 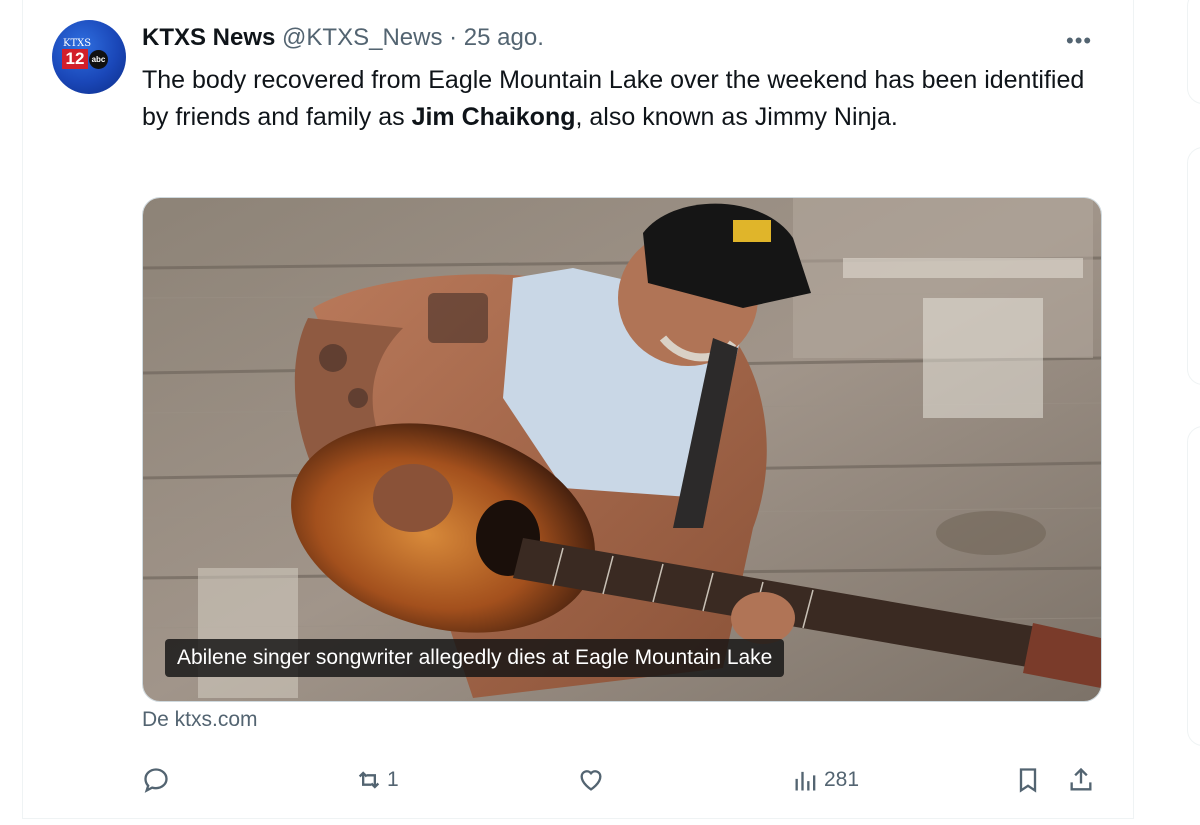 I want to click on author-avatar: KTXS 12 abc, so click(x=89, y=57).